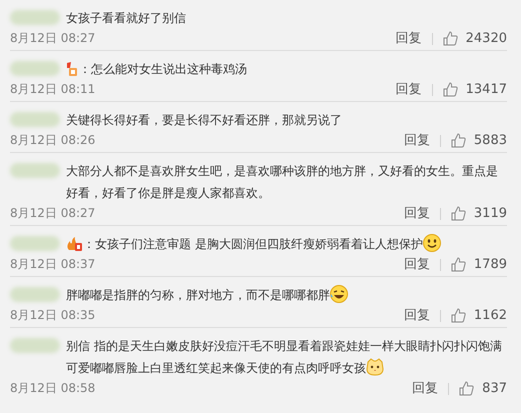 Image resolution: width=521 pixels, height=413 pixels. I want to click on comment-time: 8月12日 08:11, so click(53, 89).